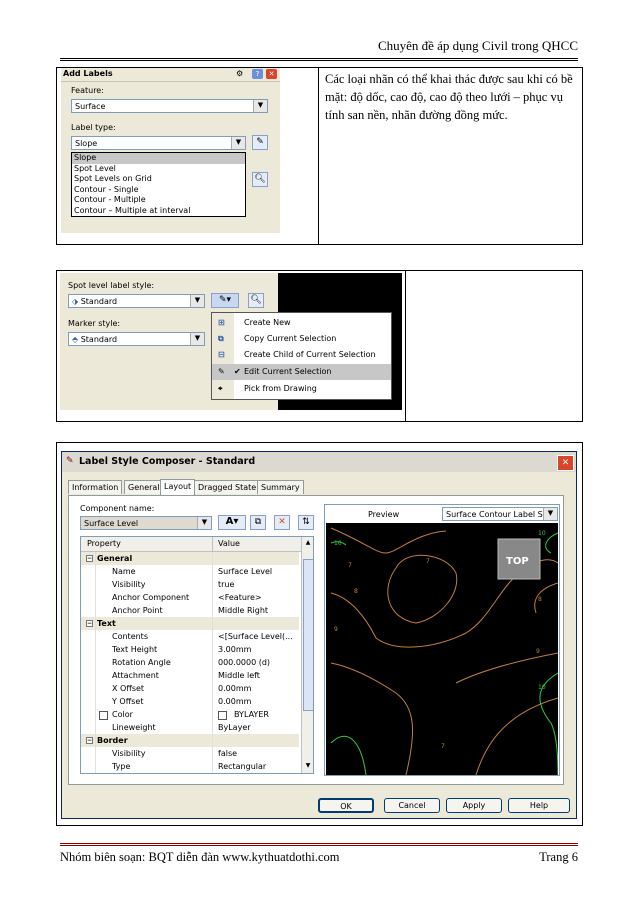 The image size is (638, 903). Describe the element at coordinates (136, 301) in the screenshot. I see `spot-style-select: ⬗ Standard ▼` at that location.